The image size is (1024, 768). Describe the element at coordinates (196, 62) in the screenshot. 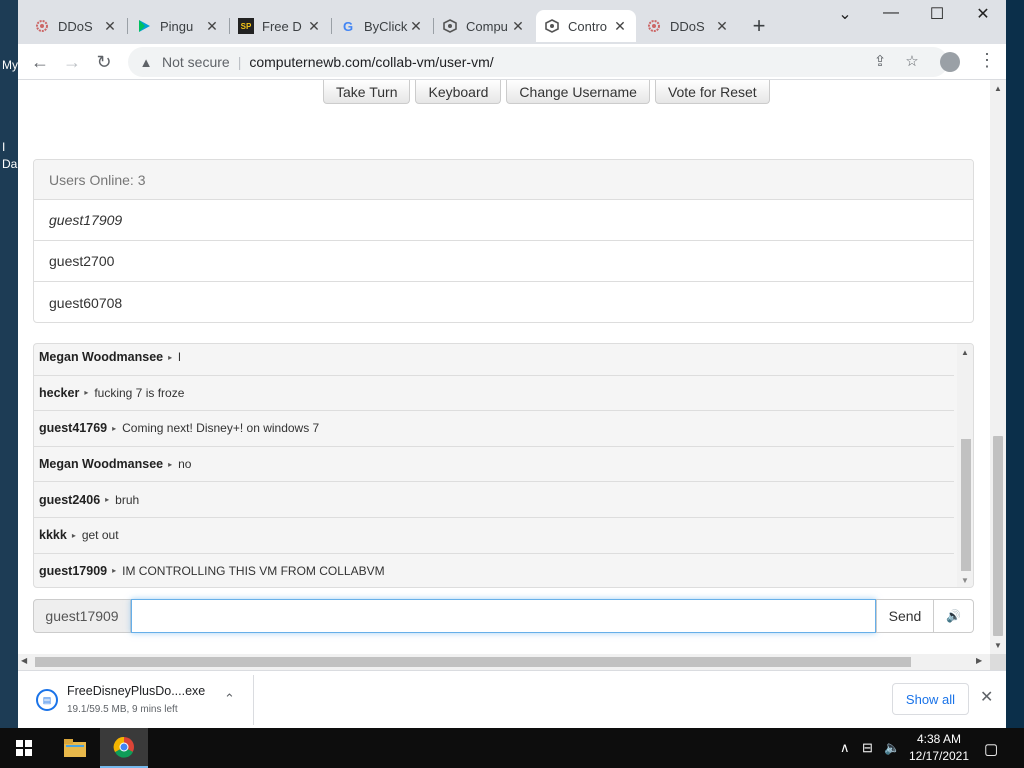

I see `security-label: Not secure` at that location.